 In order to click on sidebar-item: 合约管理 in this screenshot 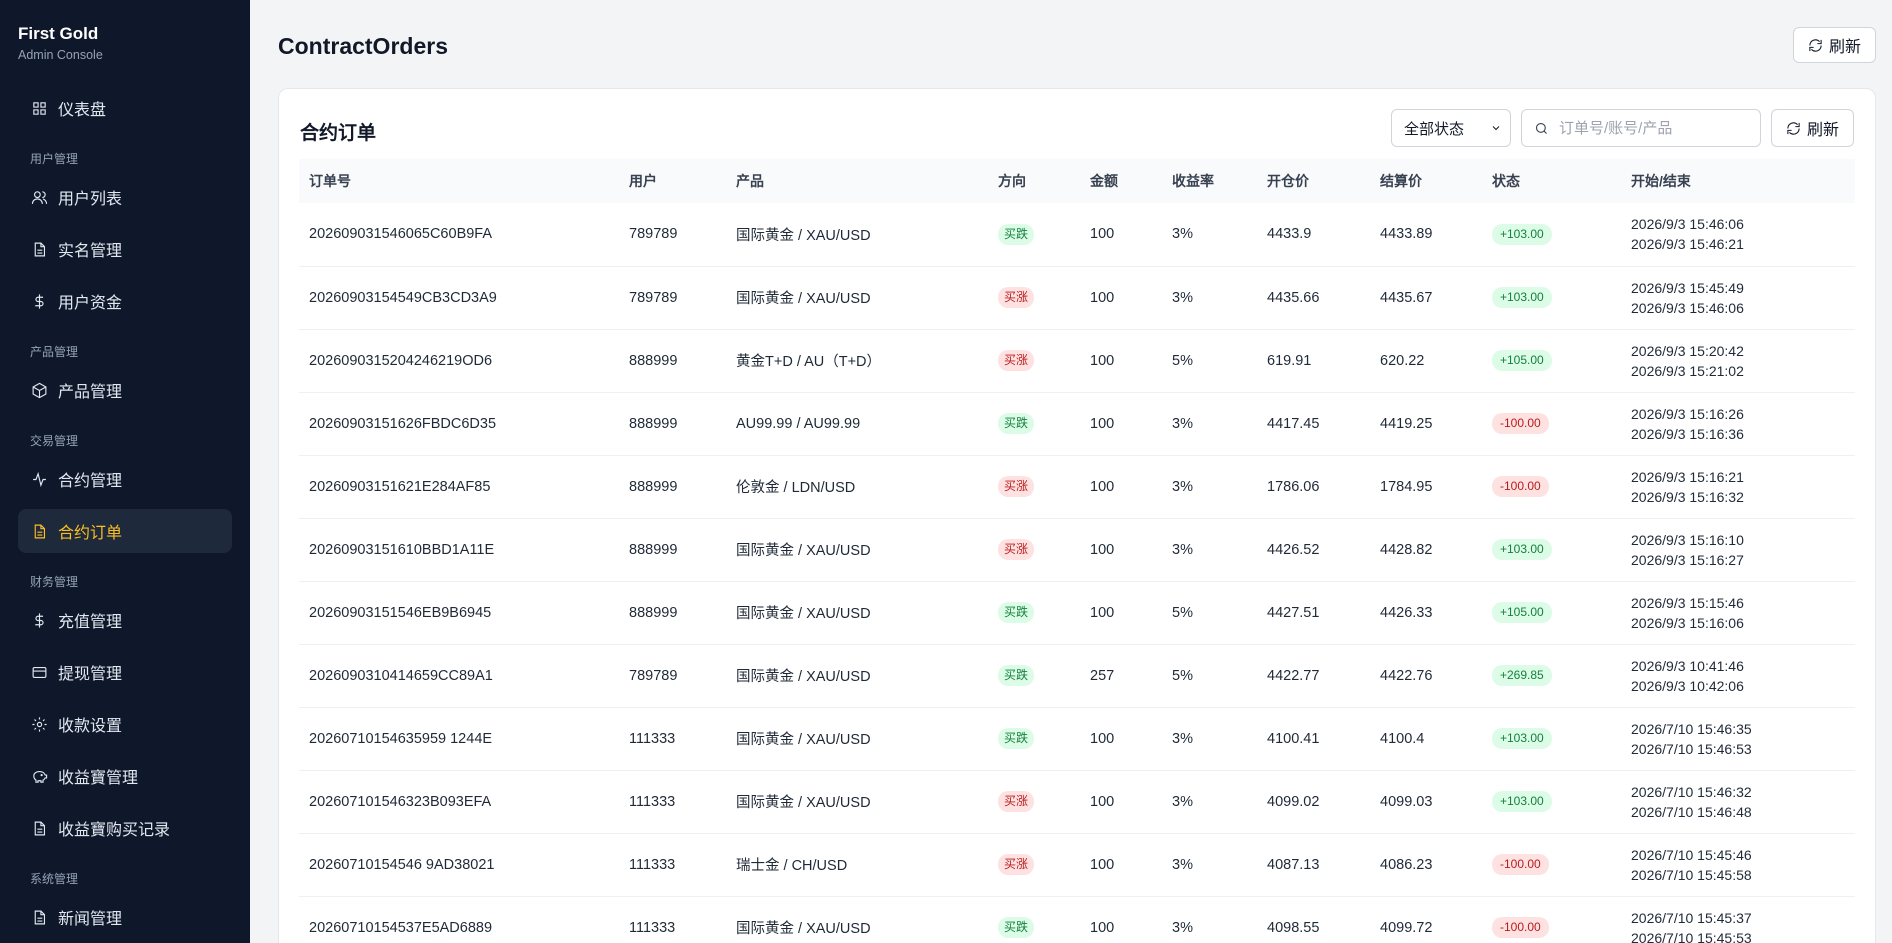, I will do `click(125, 479)`.